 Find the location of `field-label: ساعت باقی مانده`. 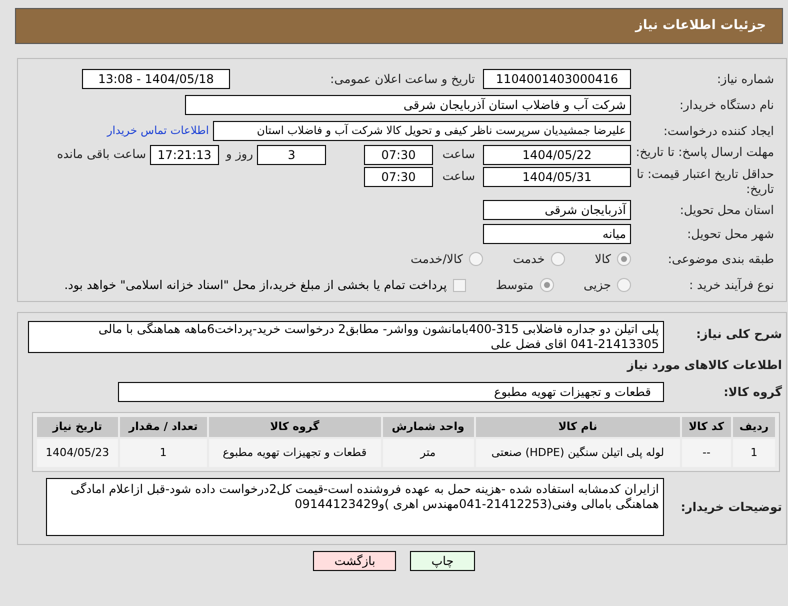

field-label: ساعت باقی مانده is located at coordinates (101, 154).